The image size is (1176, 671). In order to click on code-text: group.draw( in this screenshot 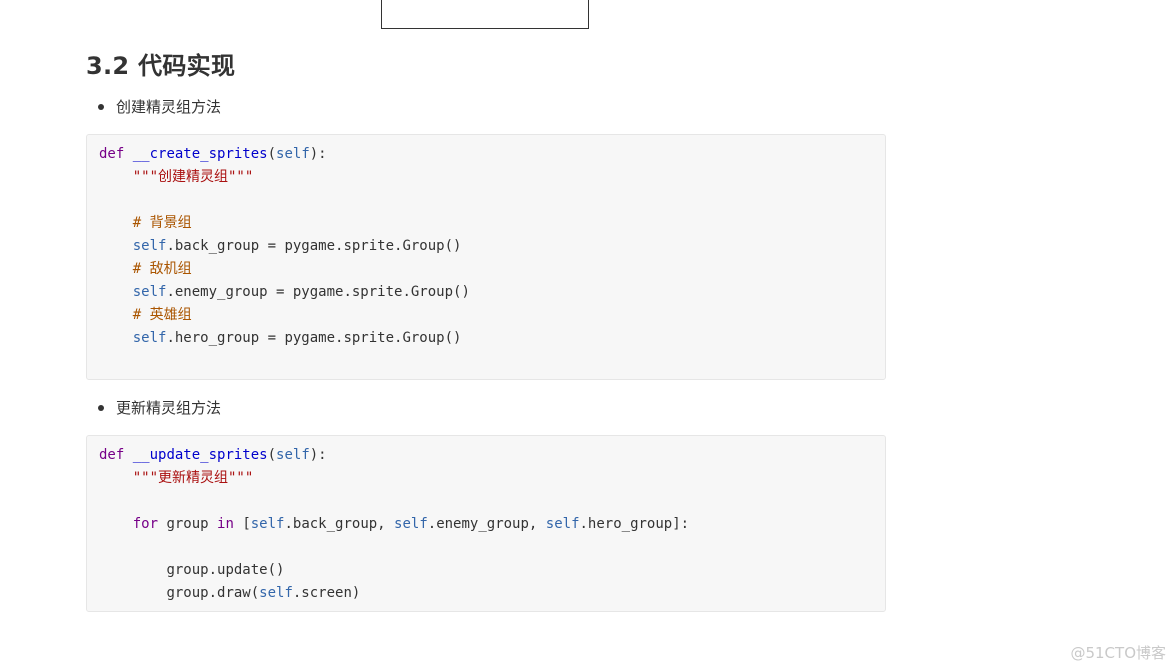, I will do `click(213, 593)`.